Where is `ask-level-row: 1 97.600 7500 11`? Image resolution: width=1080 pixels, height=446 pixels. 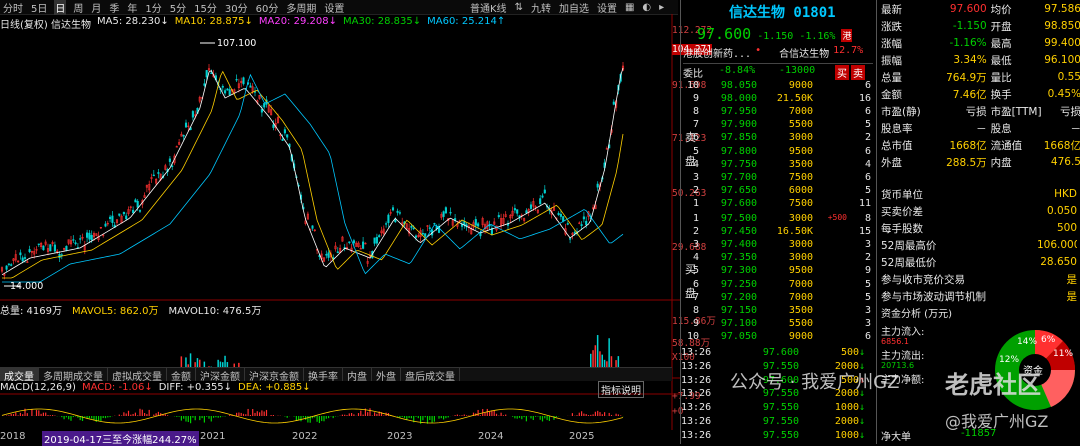
ask-level-row: 1 97.600 7500 11 is located at coordinates (778, 204).